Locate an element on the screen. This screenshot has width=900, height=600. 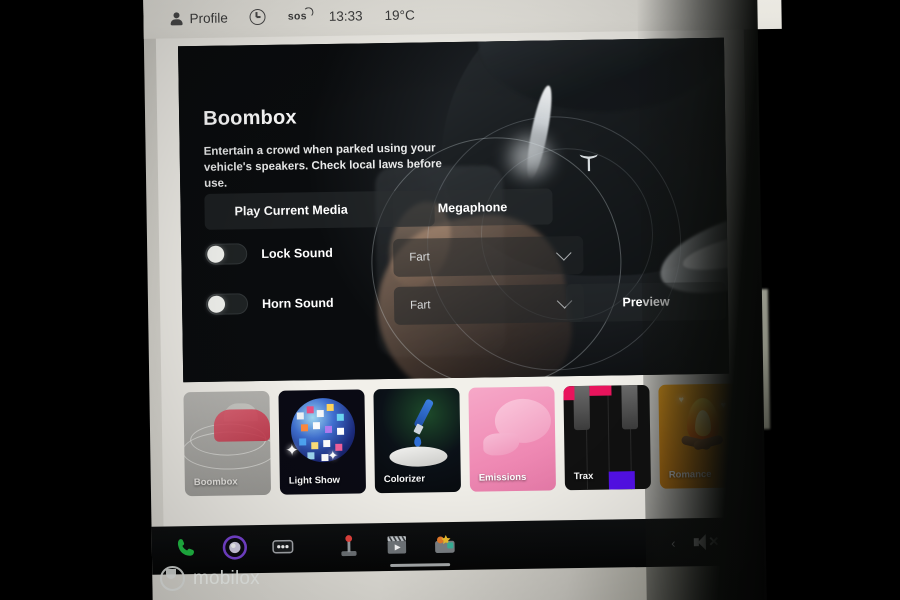
watermark-text: mobilox is located at coordinates (226, 578).